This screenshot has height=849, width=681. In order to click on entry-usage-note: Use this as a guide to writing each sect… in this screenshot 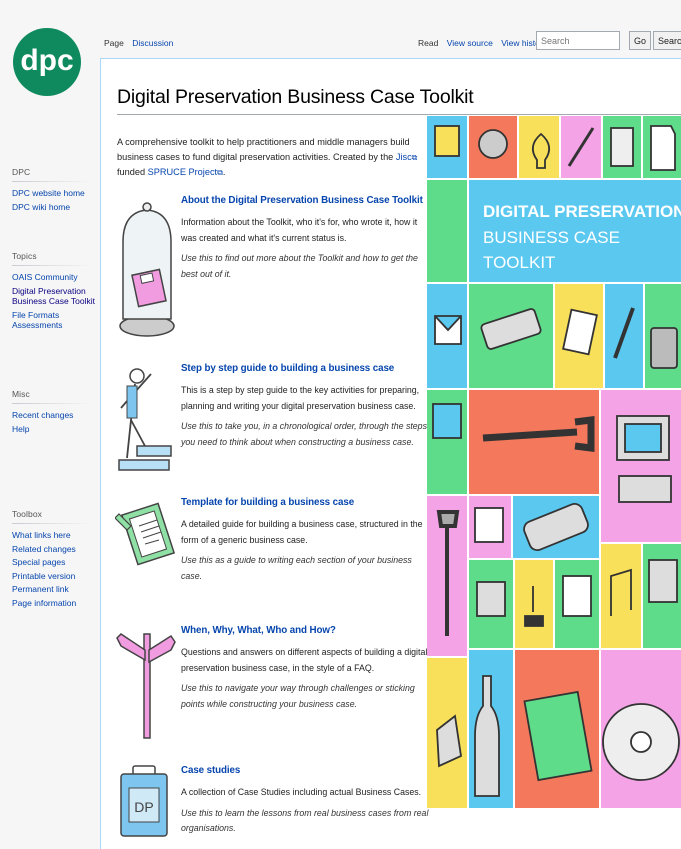, I will do `click(296, 568)`.